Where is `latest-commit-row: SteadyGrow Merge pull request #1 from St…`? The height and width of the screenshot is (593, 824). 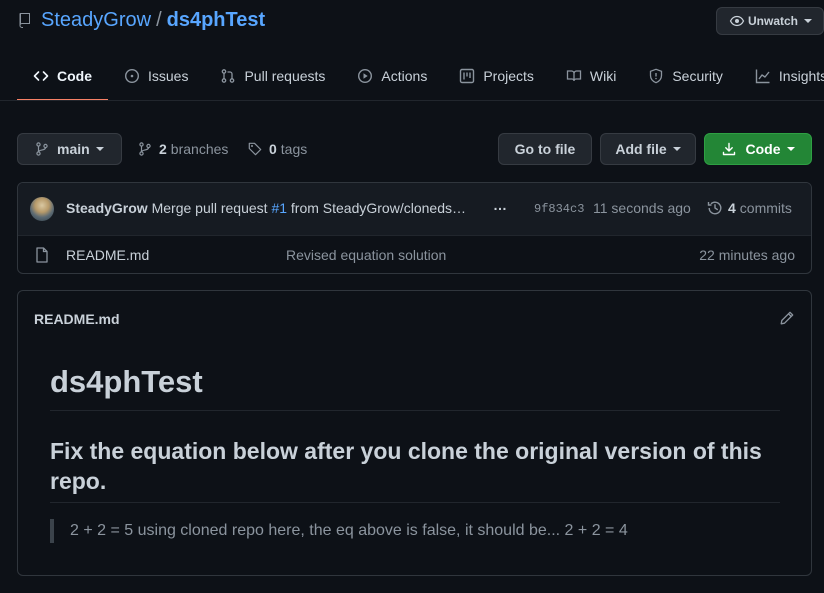 latest-commit-row: SteadyGrow Merge pull request #1 from St… is located at coordinates (414, 209).